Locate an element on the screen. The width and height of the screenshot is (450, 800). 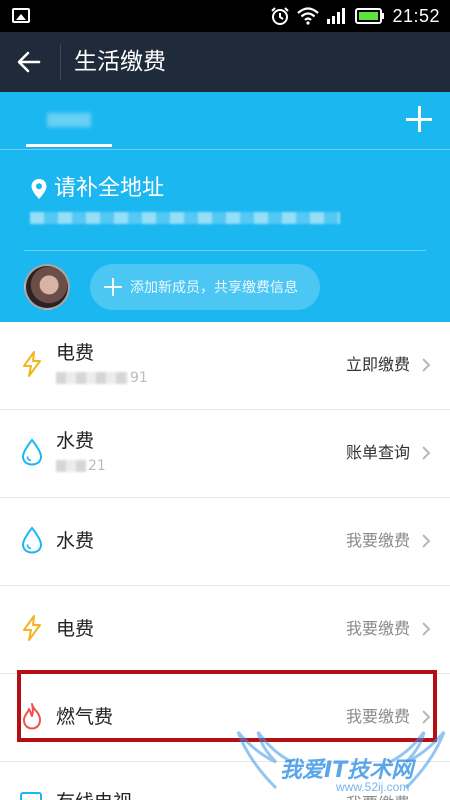
tv-icon is located at coordinates (31, 796).